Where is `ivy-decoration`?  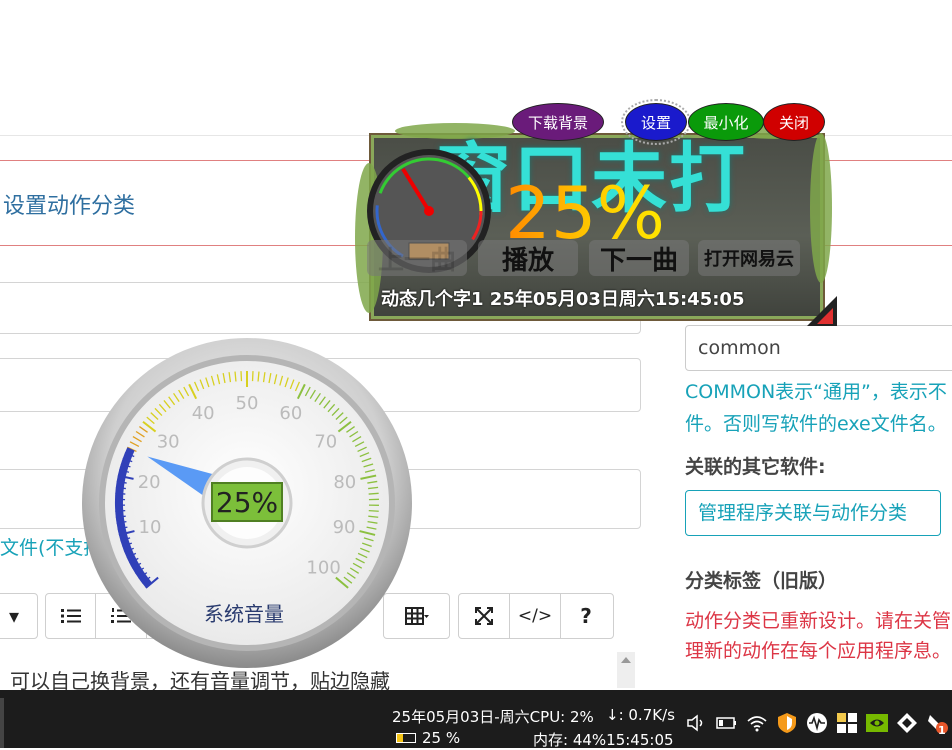 ivy-decoration is located at coordinates (821, 208).